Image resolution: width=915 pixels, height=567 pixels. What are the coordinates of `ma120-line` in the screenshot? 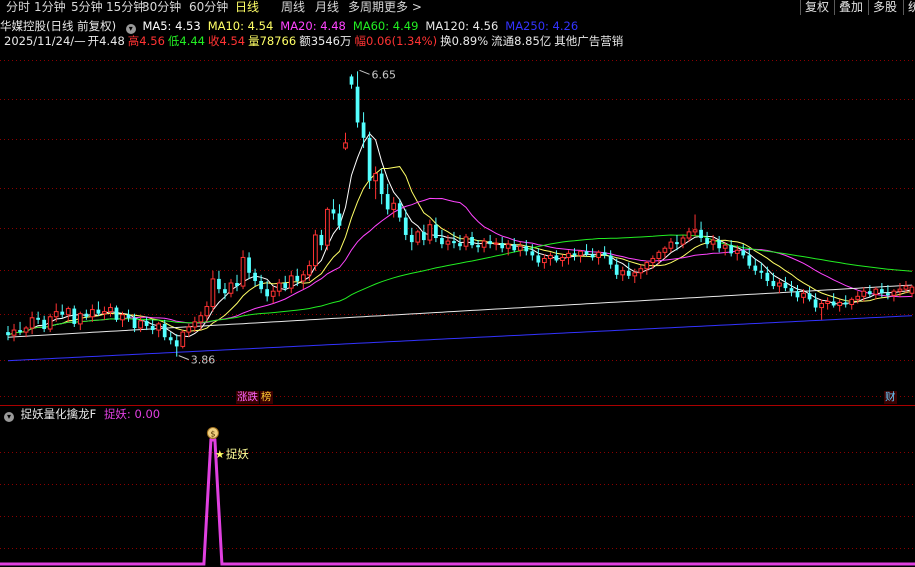 It's located at (460, 311).